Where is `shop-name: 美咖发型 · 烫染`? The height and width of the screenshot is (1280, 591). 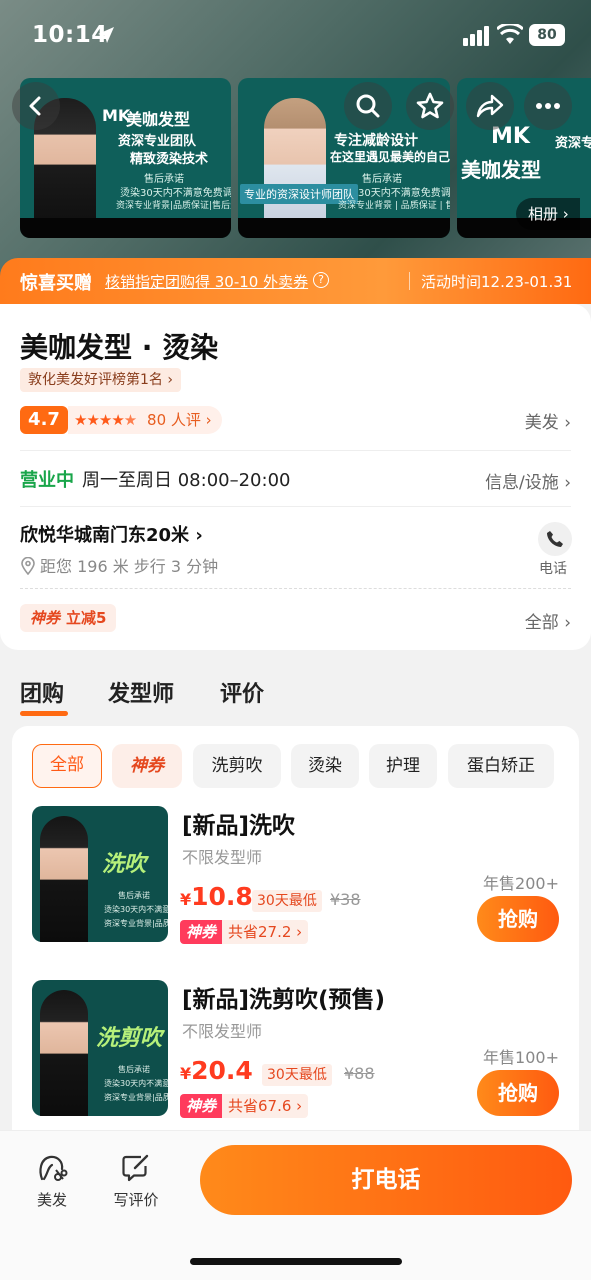 shop-name: 美咖发型 · 烫染 is located at coordinates (119, 347).